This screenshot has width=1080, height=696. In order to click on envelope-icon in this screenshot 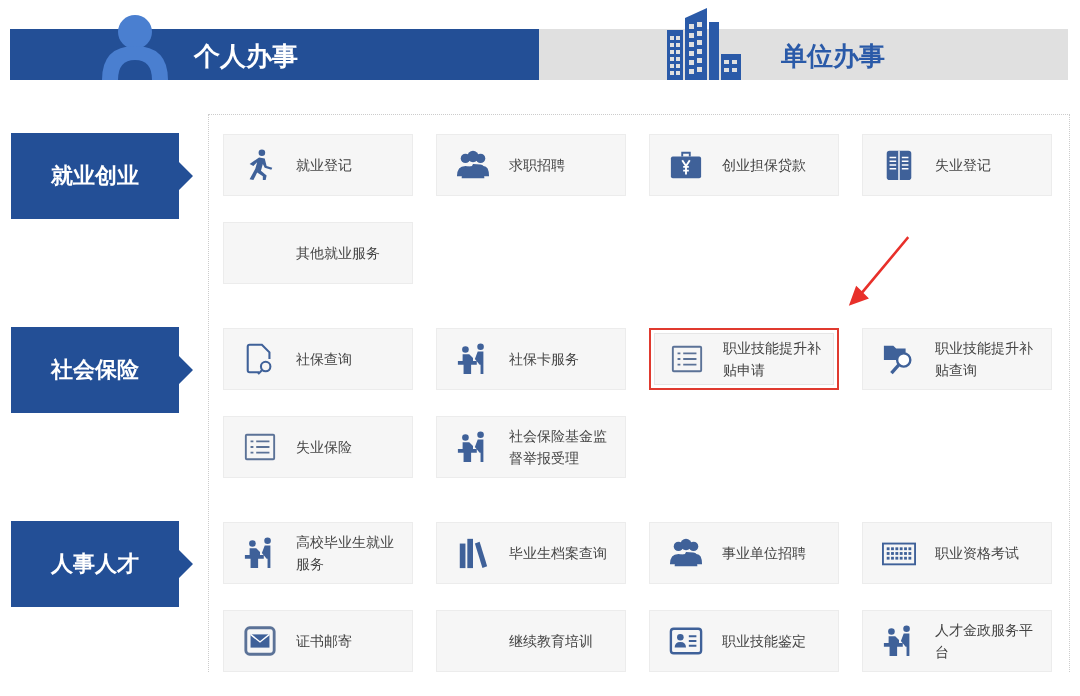, I will do `click(260, 641)`.